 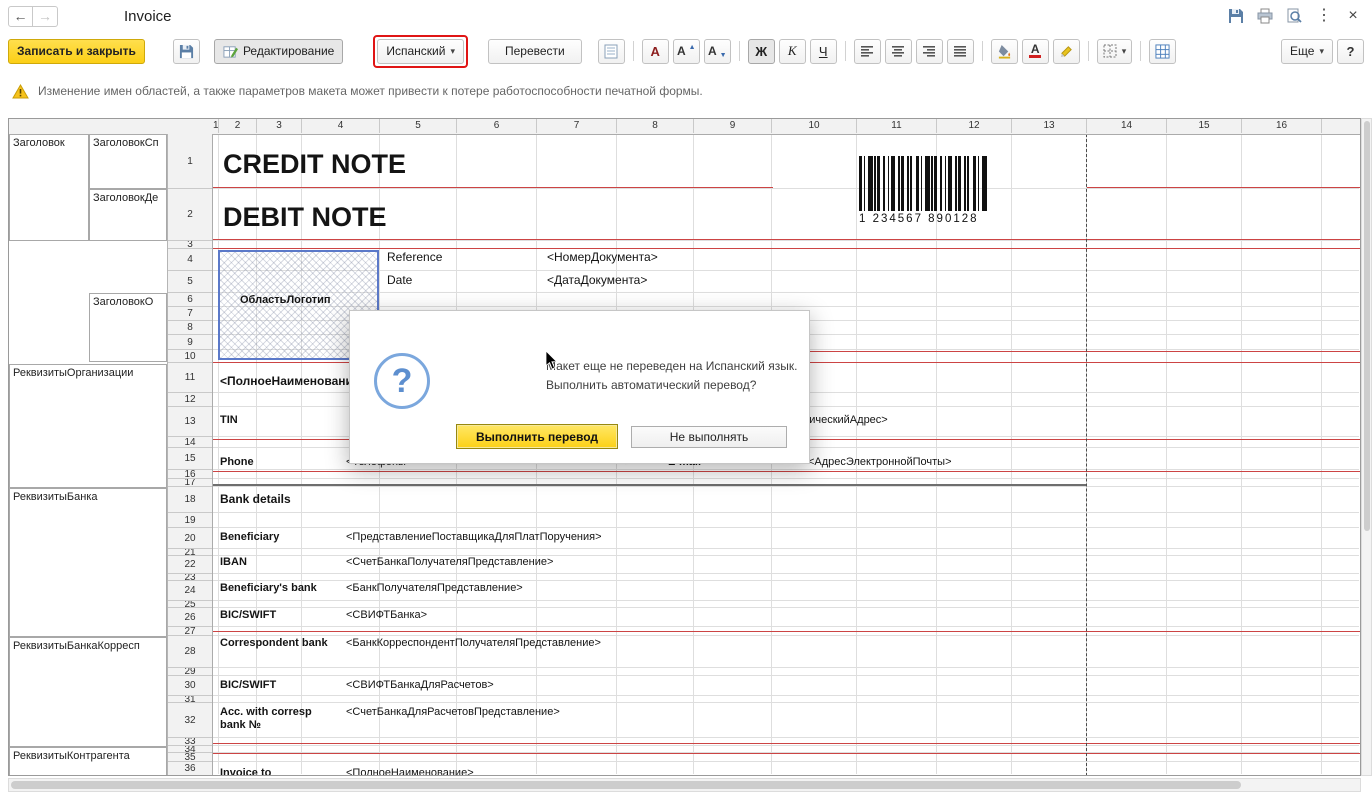 What do you see at coordinates (537, 436) in the screenshot?
I see `confirm-translate-button: Выполнить перевод` at bounding box center [537, 436].